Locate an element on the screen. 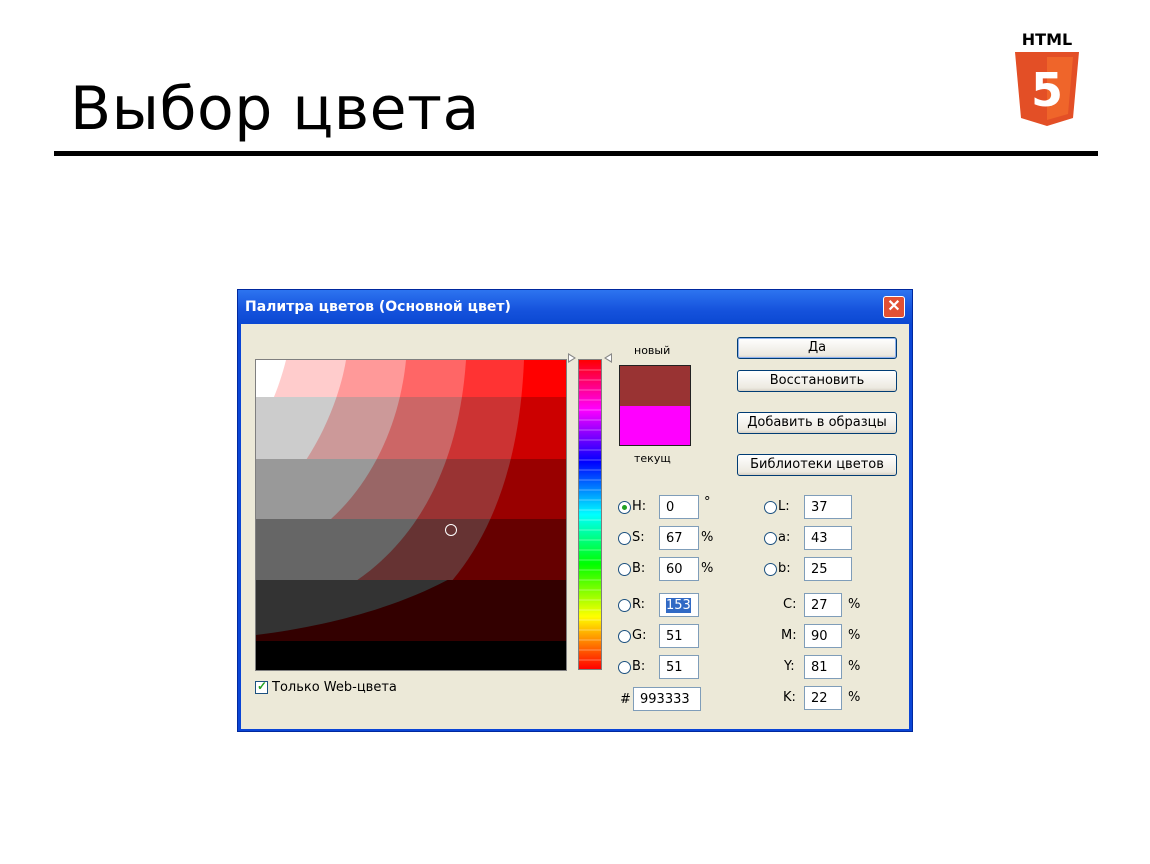 This screenshot has width=1150, height=864. html5-logo-number: 5 is located at coordinates (1047, 90).